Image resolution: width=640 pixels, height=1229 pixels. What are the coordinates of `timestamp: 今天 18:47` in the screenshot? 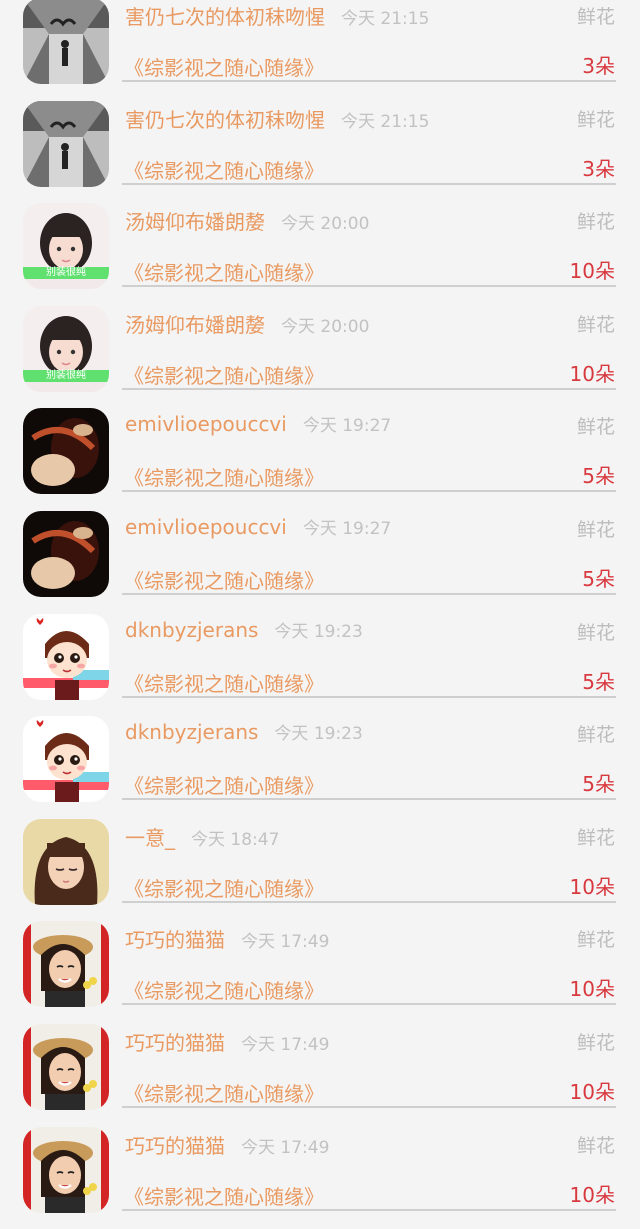 It's located at (235, 839).